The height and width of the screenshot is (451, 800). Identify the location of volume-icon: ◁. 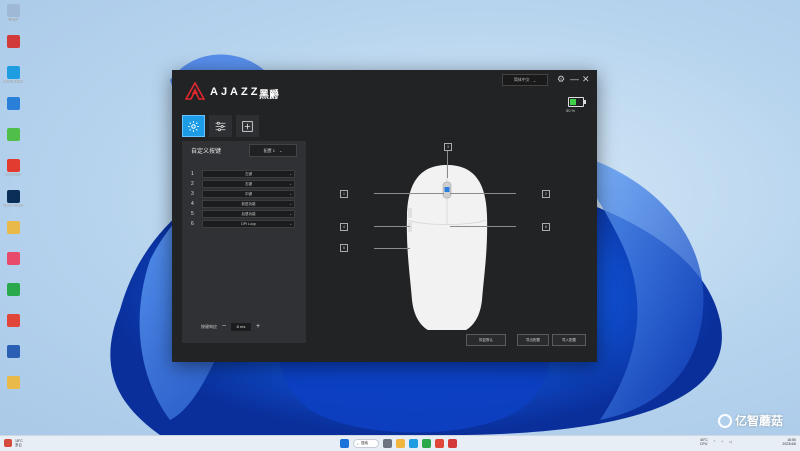
(730, 442).